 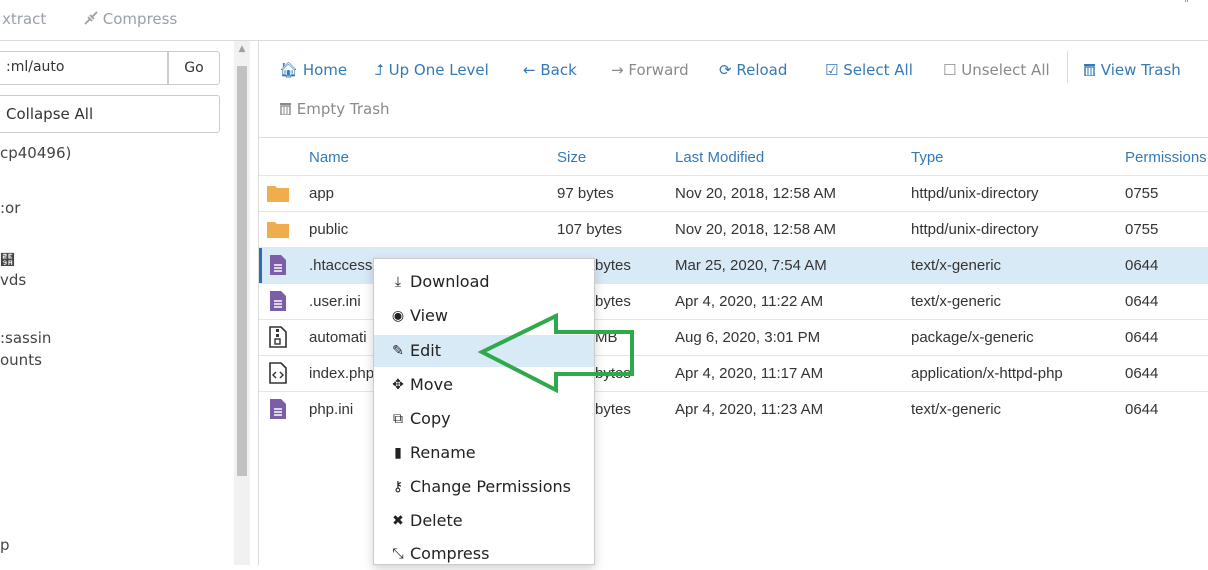 I want to click on home-button: 🏠︎ Home, so click(x=313, y=70).